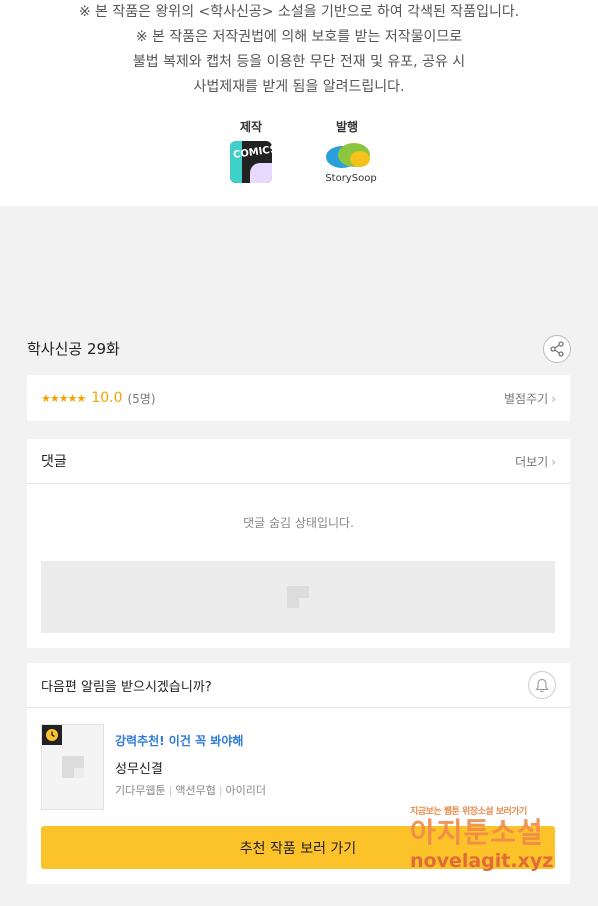 The image size is (598, 906). What do you see at coordinates (261, 173) in the screenshot?
I see `logo-character` at bounding box center [261, 173].